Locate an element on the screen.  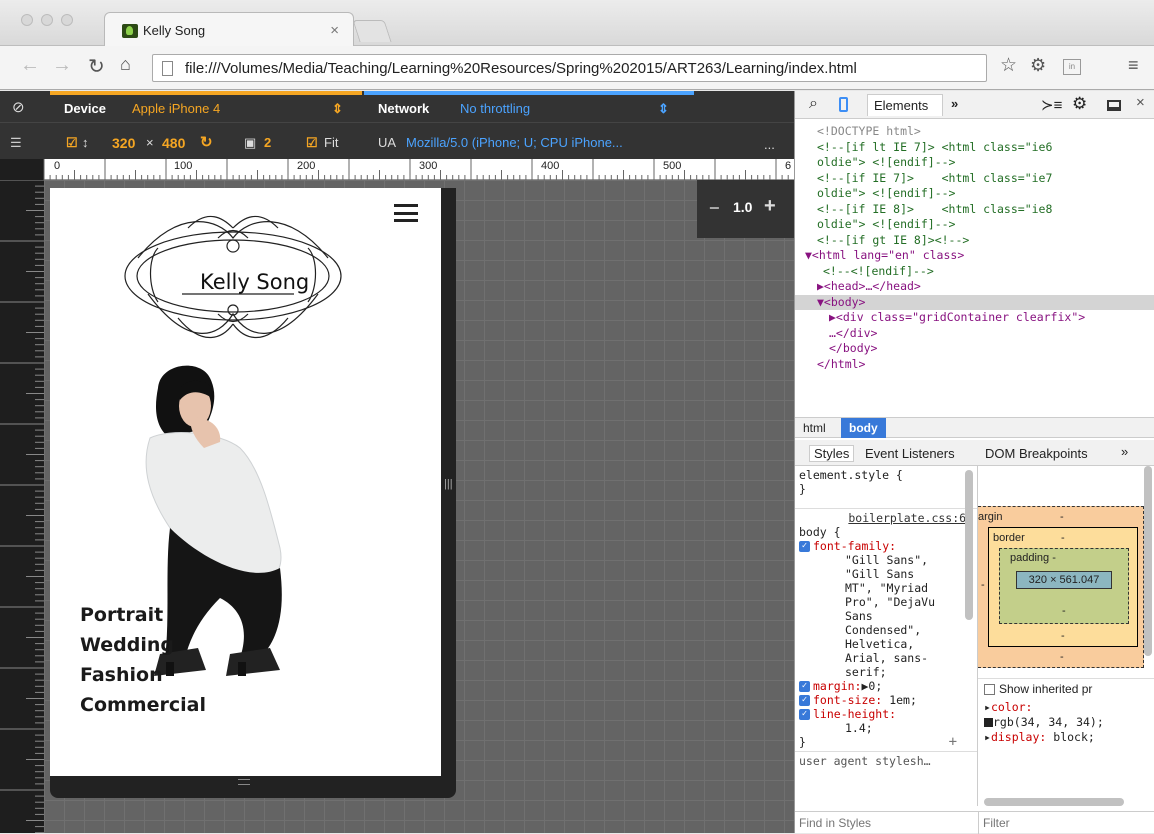
boxmodel-scrollbar is located at coordinates (1054, 802).